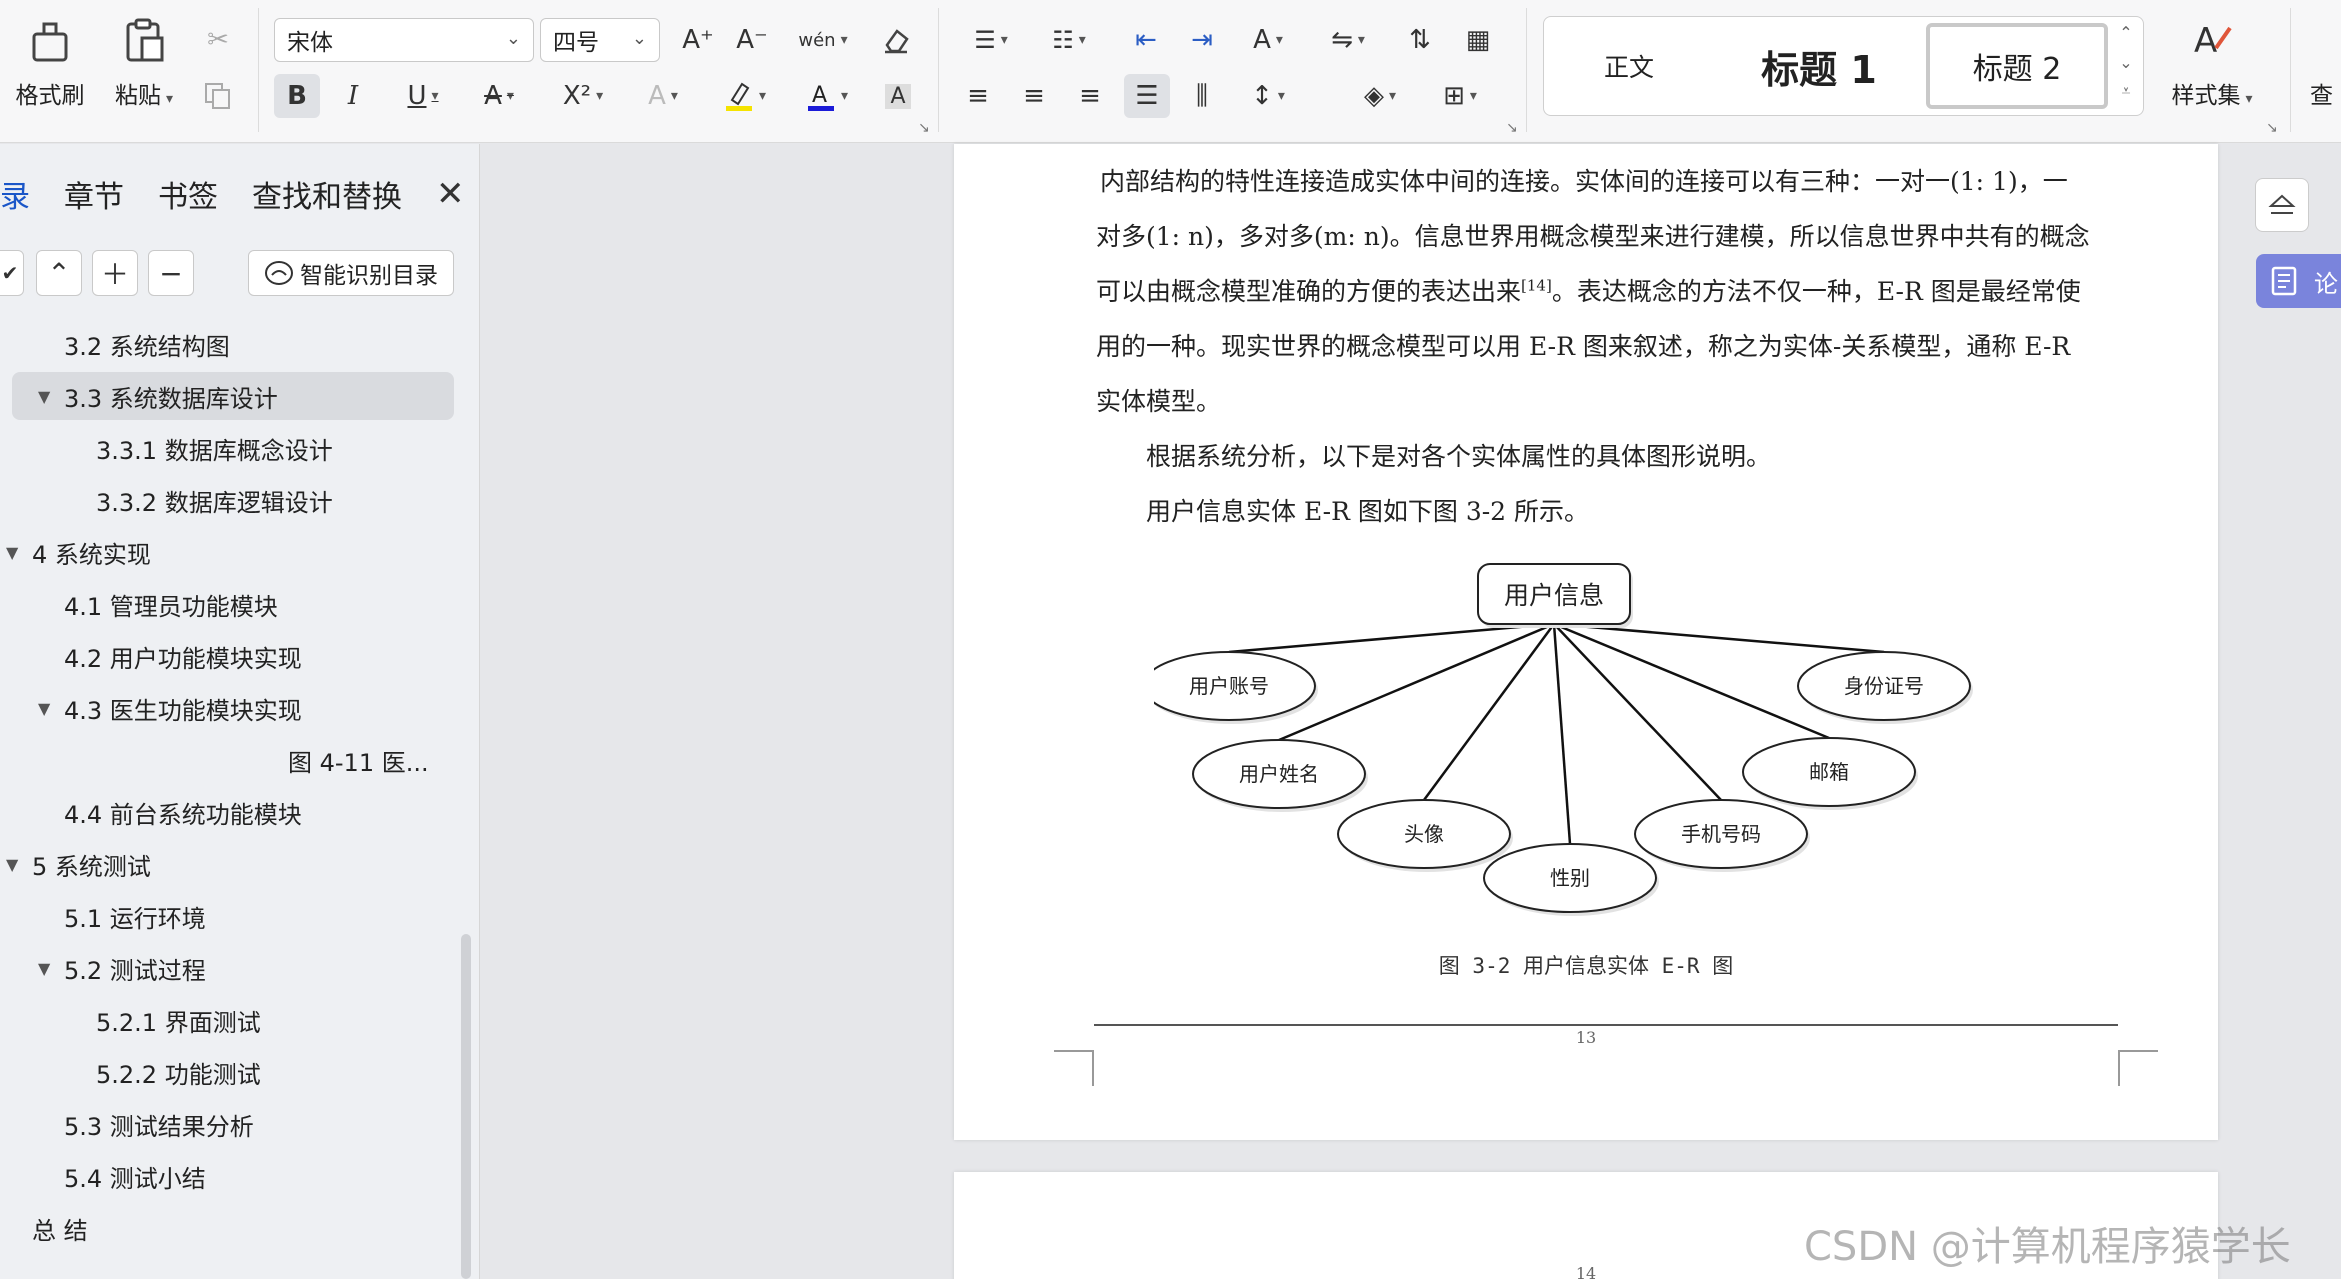 This screenshot has width=2341, height=1279. I want to click on toc-item: 总 结, so click(230, 1228).